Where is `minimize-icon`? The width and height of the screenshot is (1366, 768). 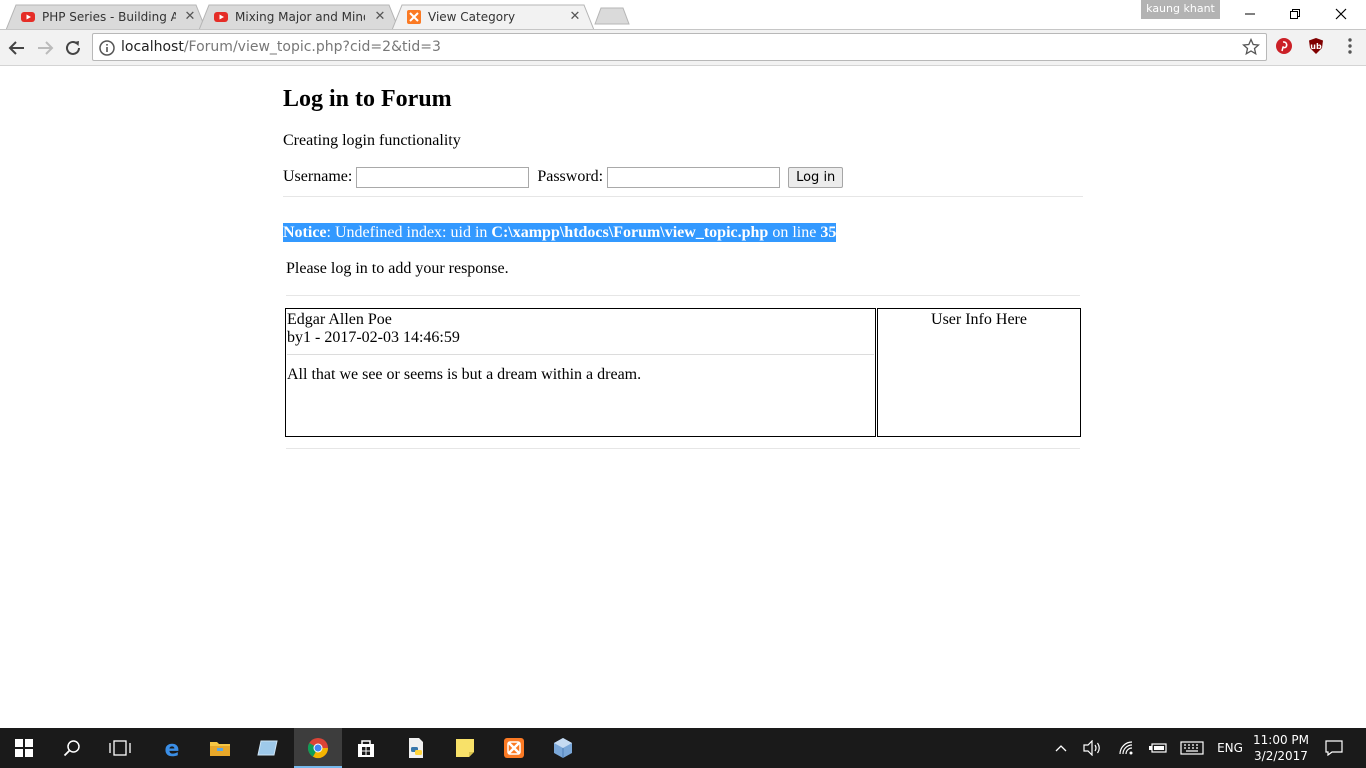 minimize-icon is located at coordinates (1250, 14).